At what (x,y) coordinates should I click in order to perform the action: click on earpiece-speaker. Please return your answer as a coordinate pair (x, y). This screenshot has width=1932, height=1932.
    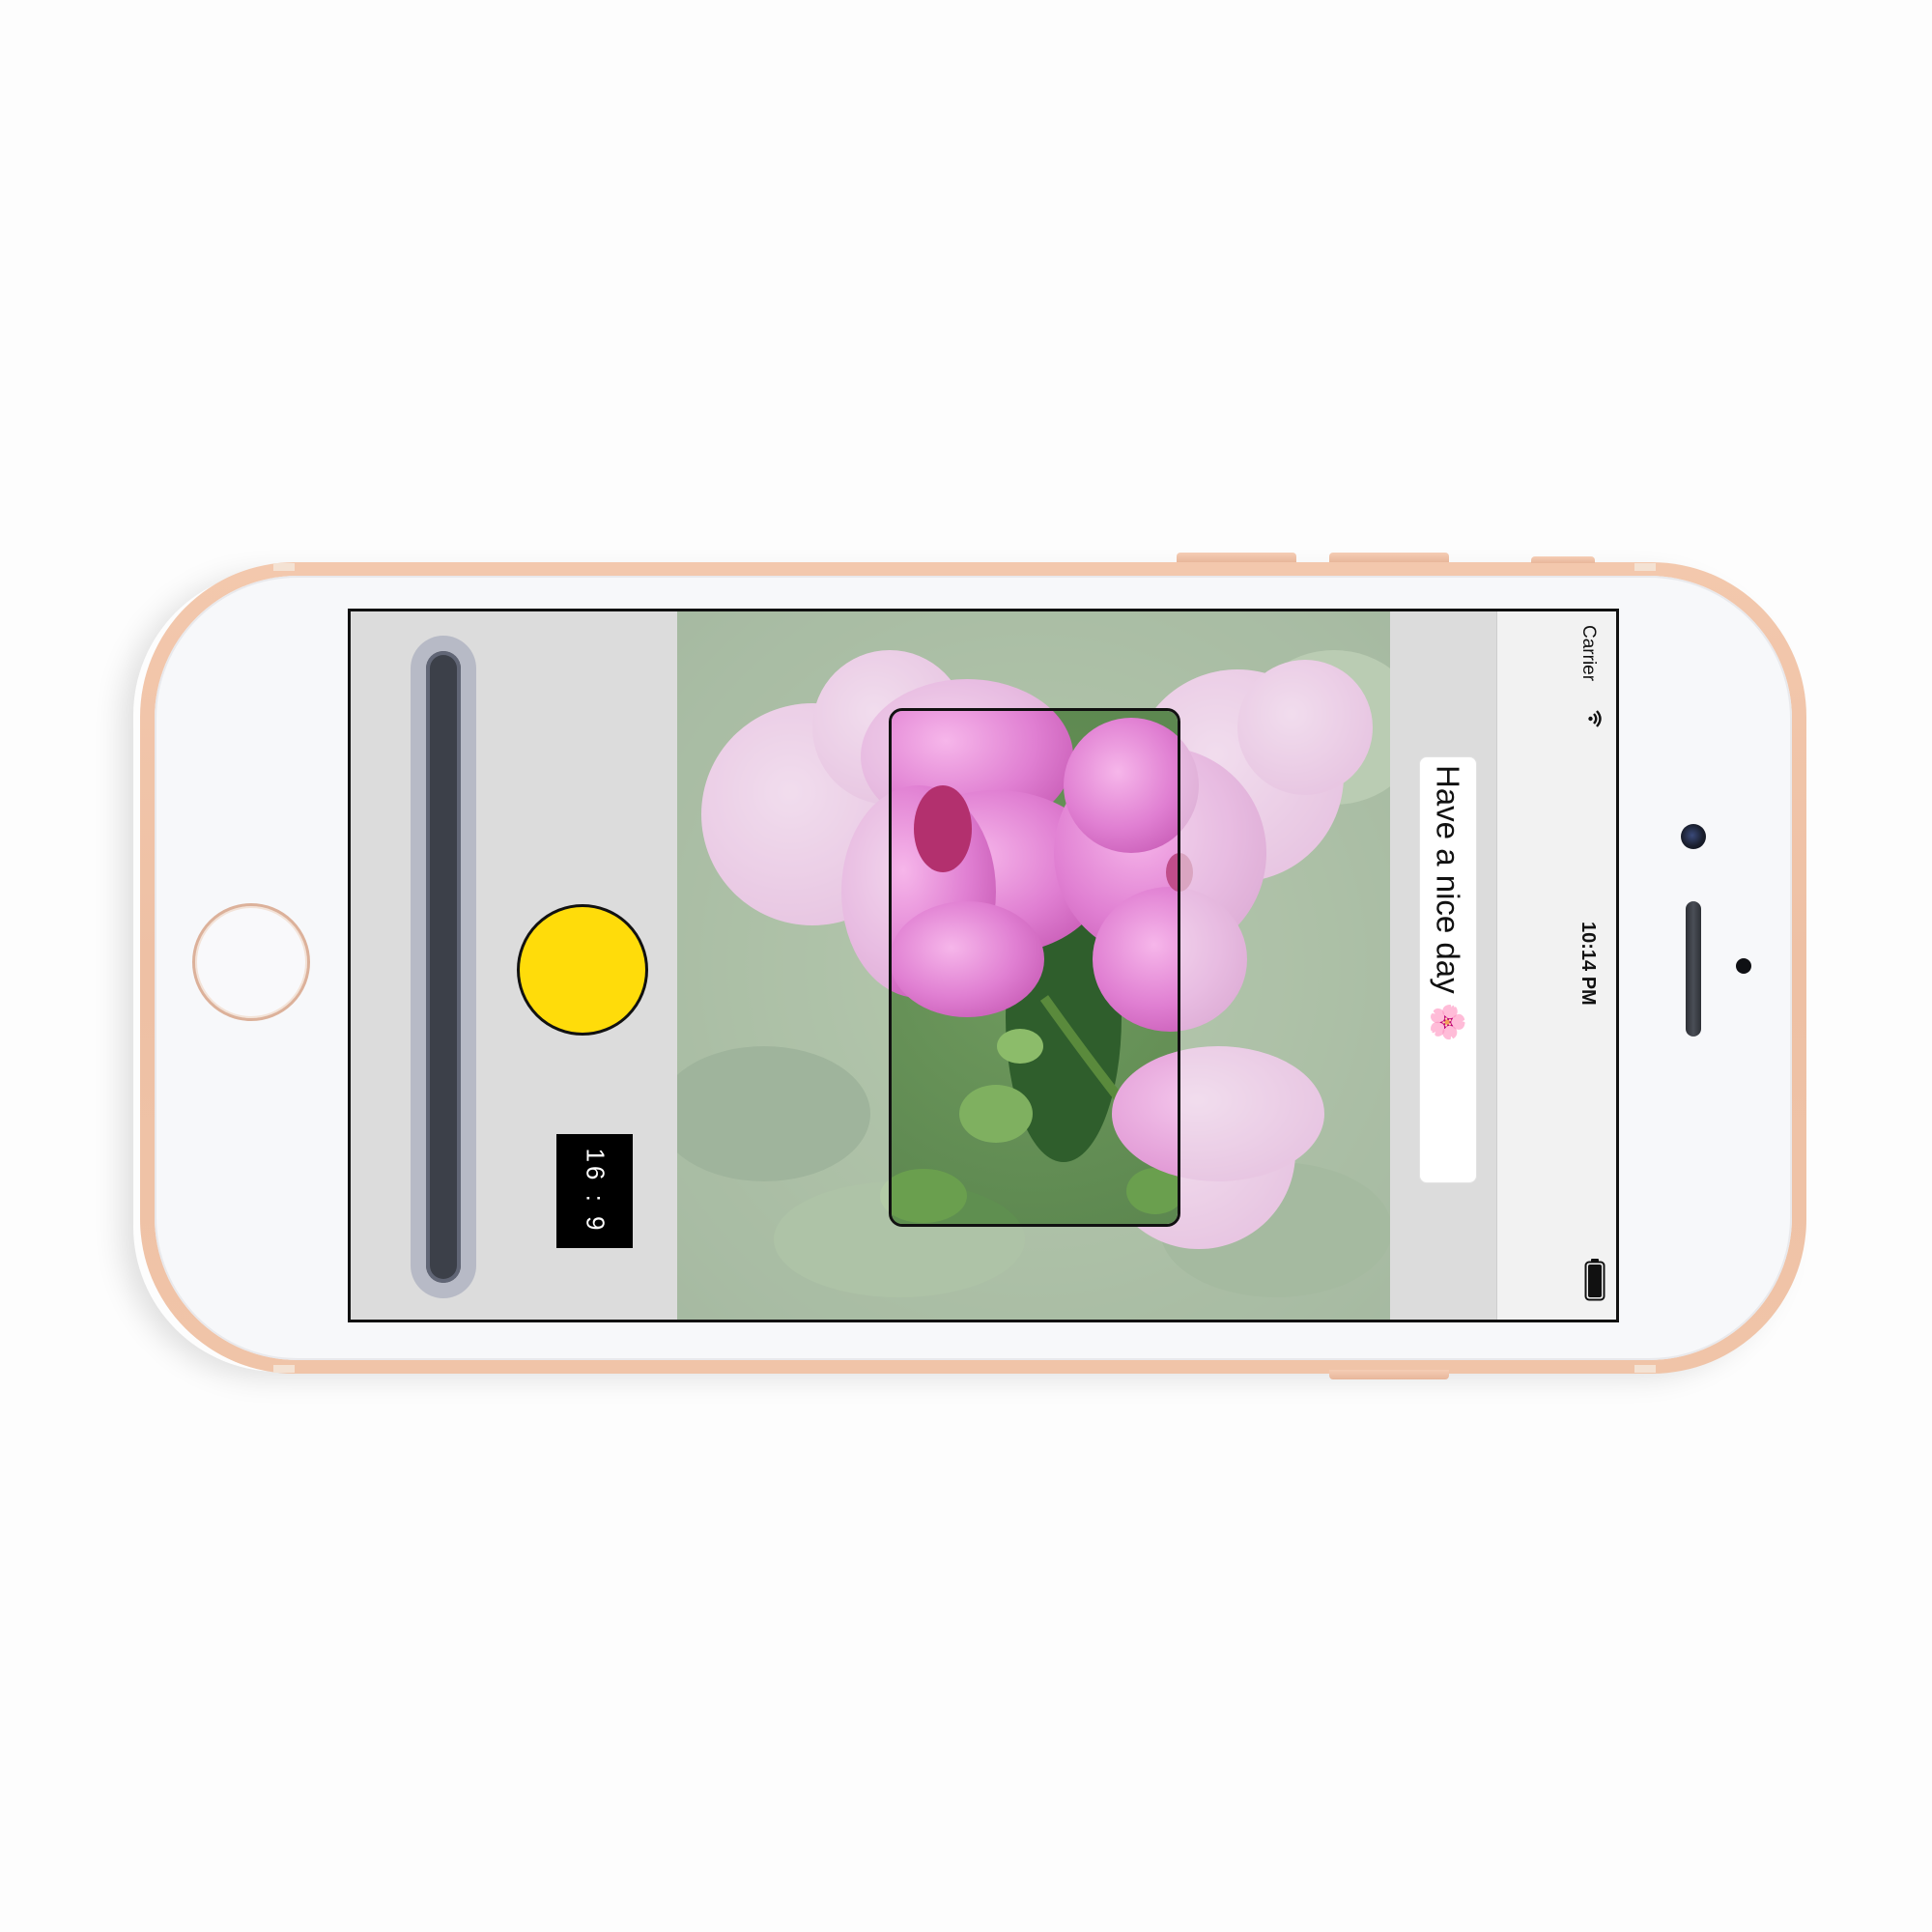
    Looking at the image, I should click on (1693, 969).